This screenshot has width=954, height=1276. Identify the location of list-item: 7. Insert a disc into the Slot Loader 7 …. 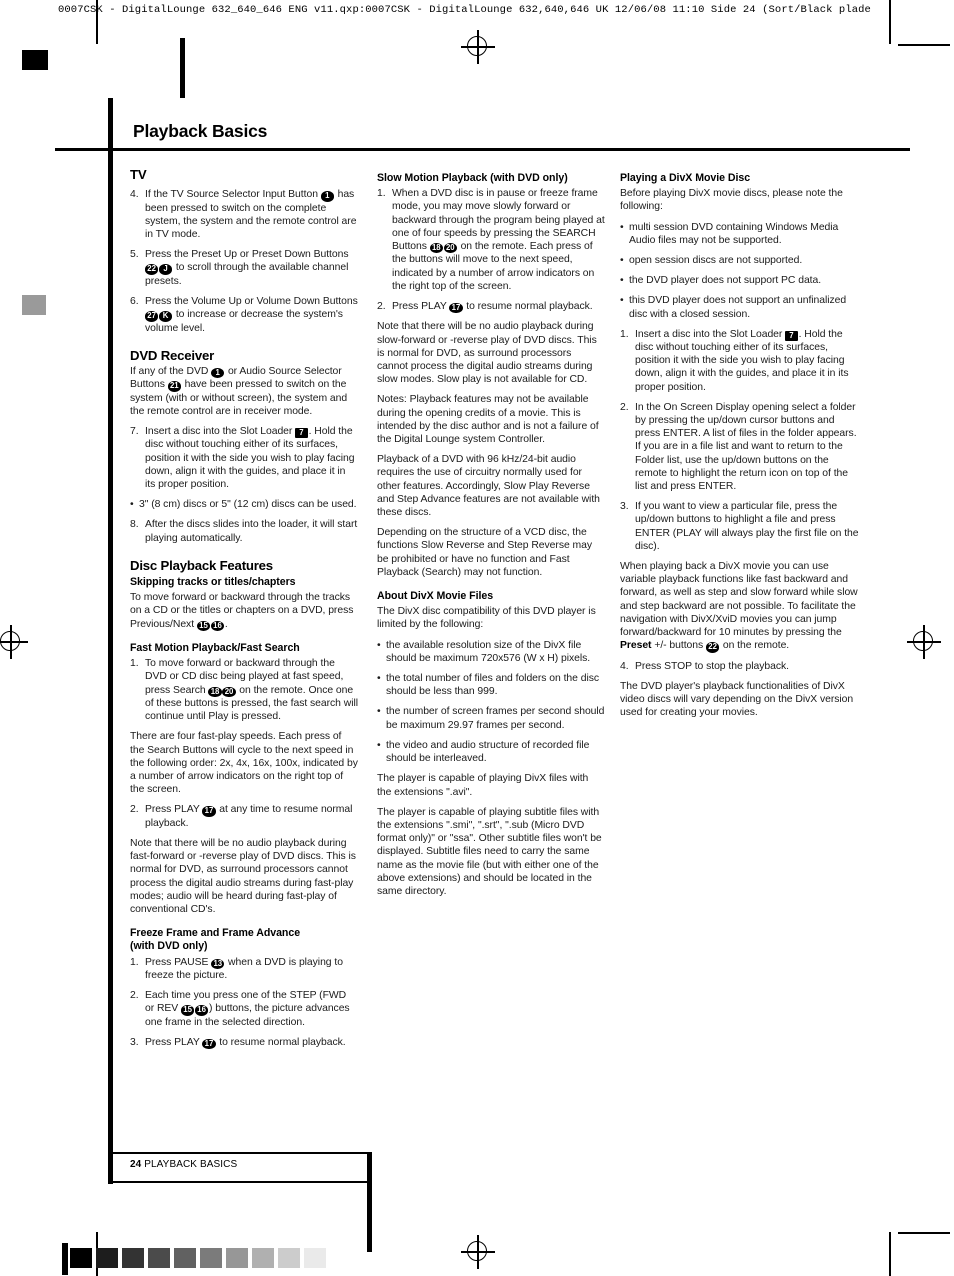
(244, 458).